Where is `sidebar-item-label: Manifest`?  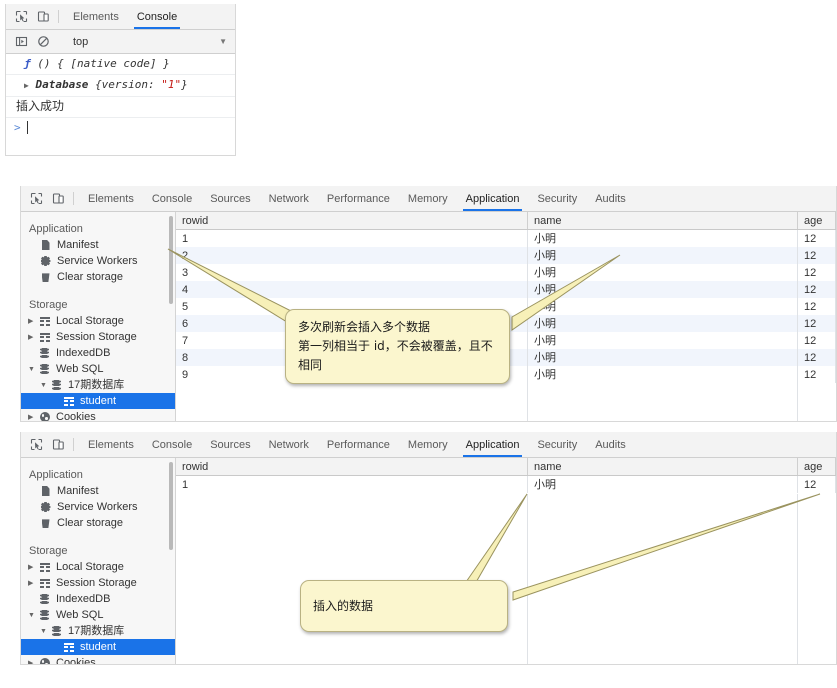
sidebar-item-label: Manifest is located at coordinates (78, 245).